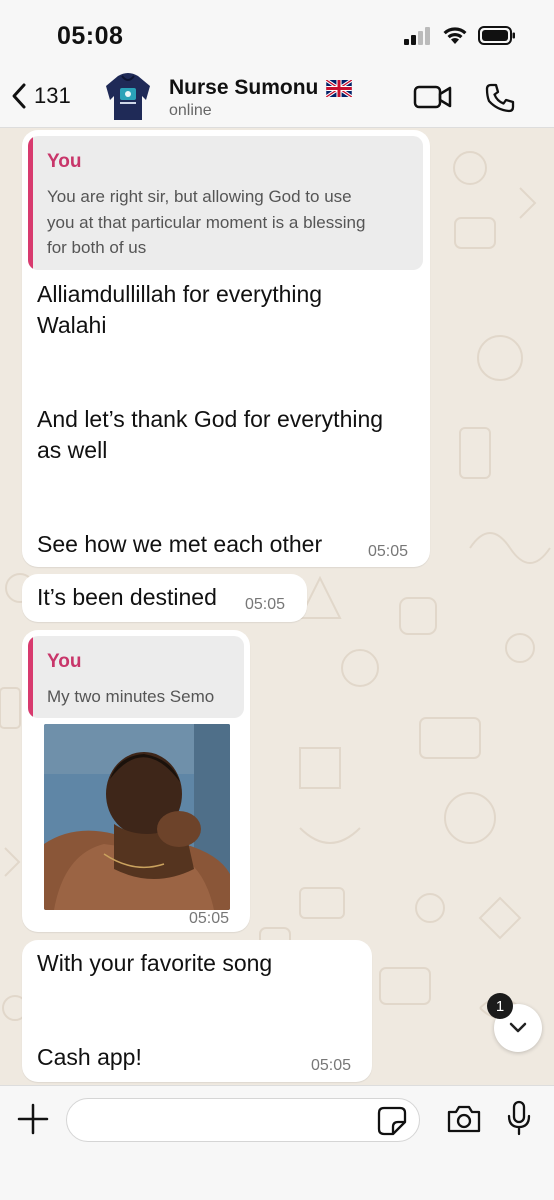 This screenshot has height=1200, width=554. I want to click on microphone-button, so click(519, 1120).